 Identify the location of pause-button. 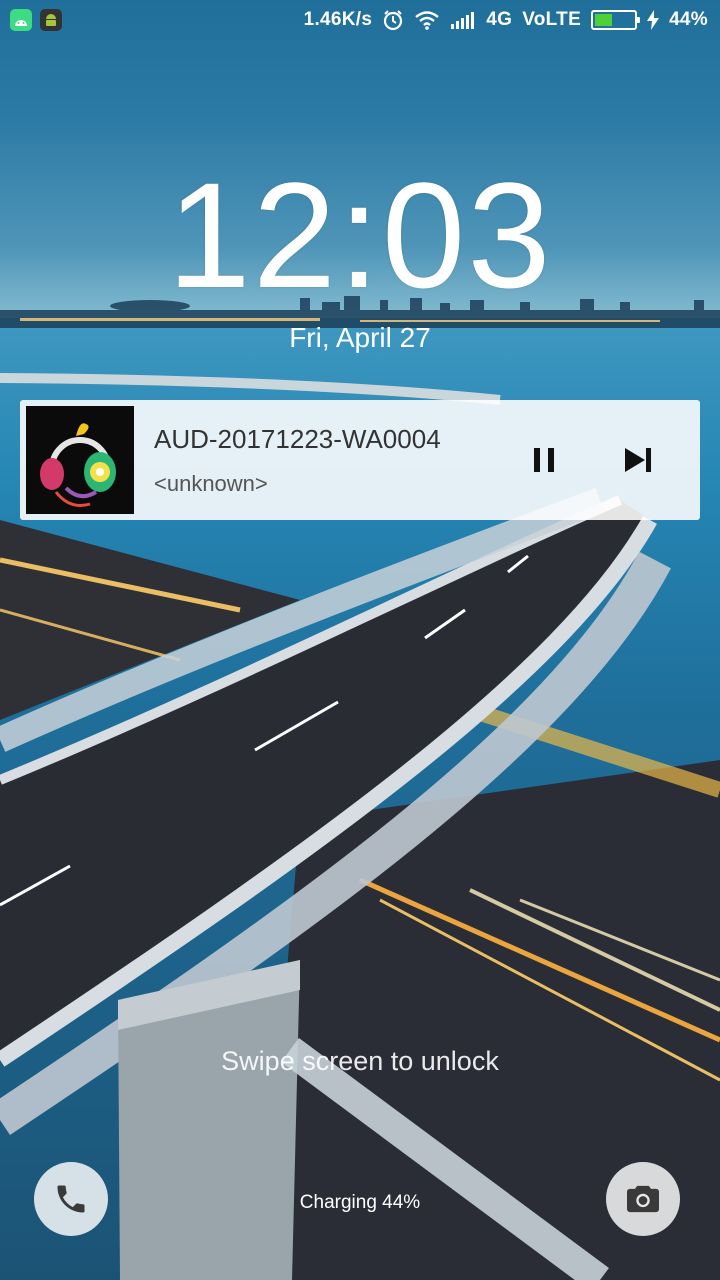
(544, 460).